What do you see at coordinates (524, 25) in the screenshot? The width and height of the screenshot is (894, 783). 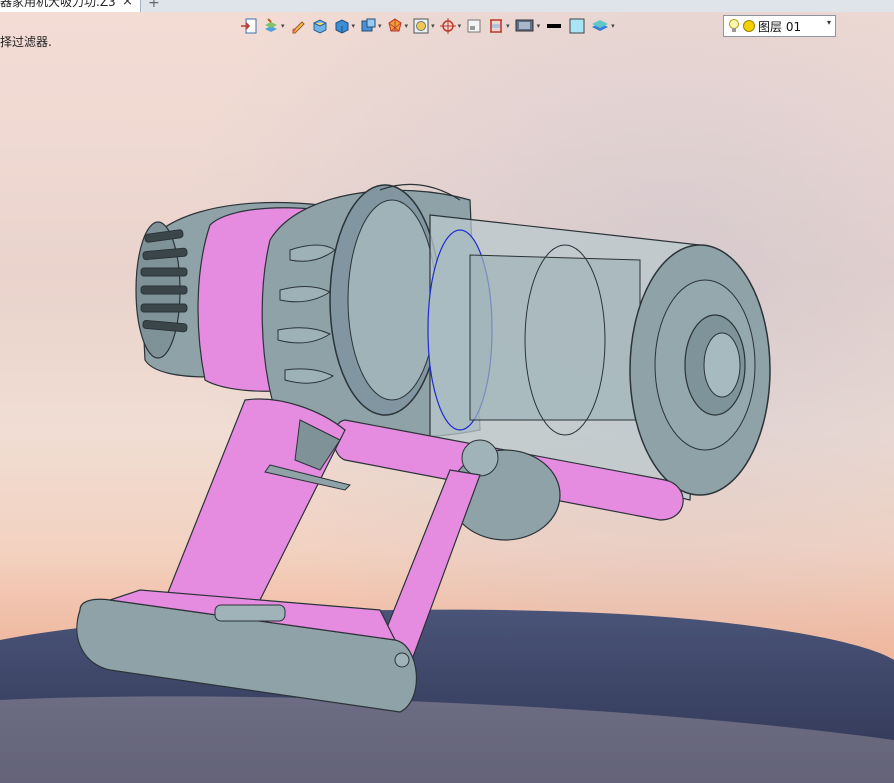 I see `display-mode-icon` at bounding box center [524, 25].